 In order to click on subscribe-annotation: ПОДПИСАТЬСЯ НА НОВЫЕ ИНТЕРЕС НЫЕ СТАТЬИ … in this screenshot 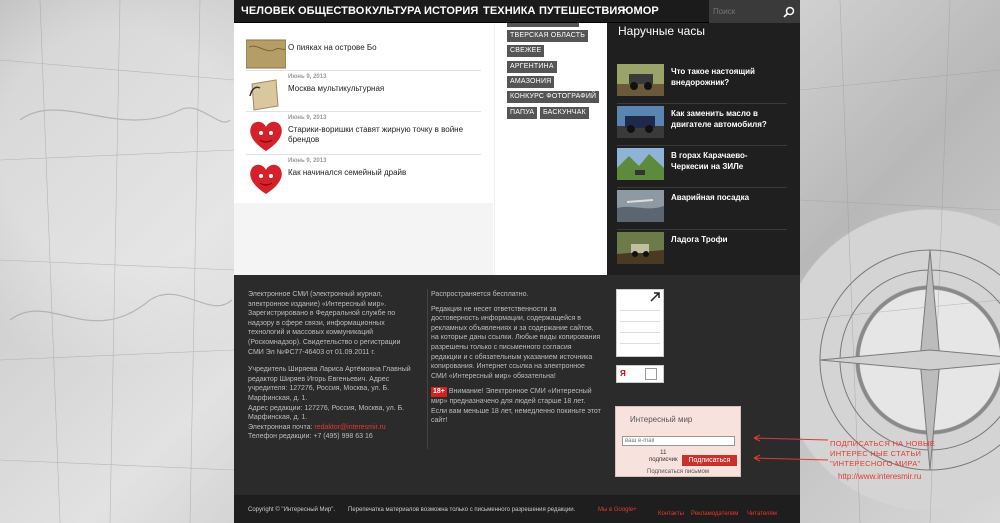, I will do `click(883, 453)`.